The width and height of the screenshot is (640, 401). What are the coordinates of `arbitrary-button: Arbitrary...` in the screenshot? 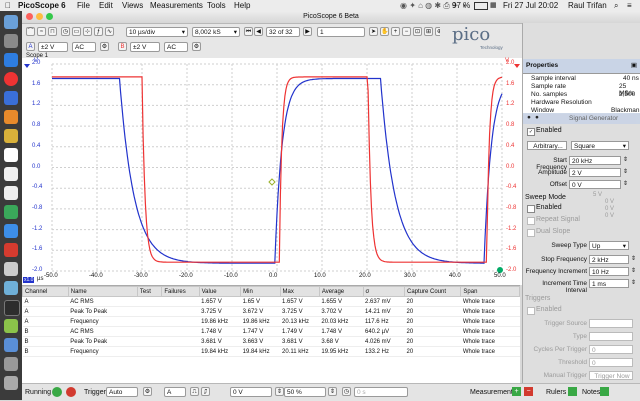 It's located at (547, 145).